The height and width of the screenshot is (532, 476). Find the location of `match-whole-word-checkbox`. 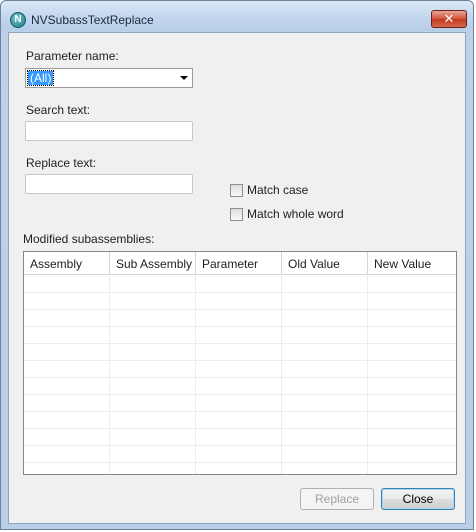

match-whole-word-checkbox is located at coordinates (236, 214).